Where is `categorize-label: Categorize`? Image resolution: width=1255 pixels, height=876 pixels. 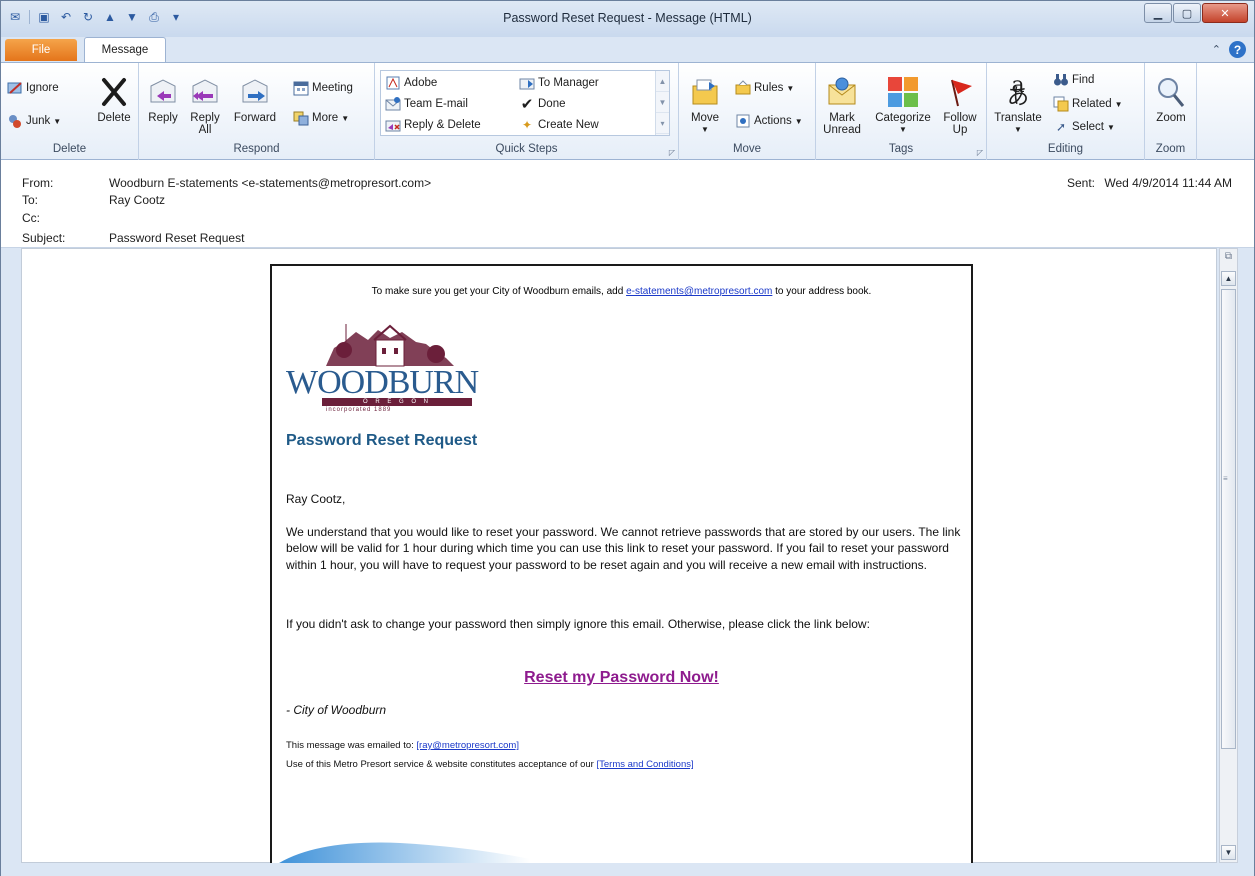
categorize-label: Categorize is located at coordinates (903, 118).